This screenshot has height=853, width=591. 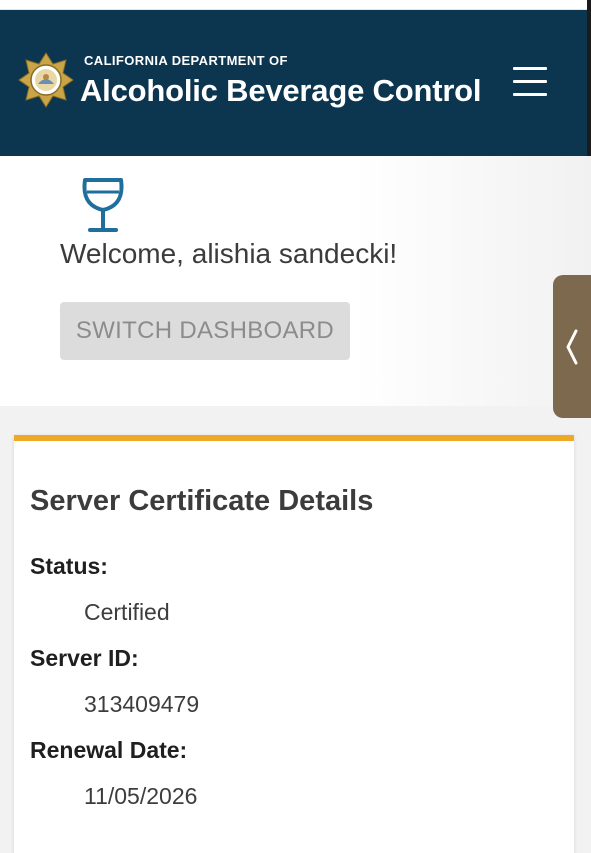 What do you see at coordinates (127, 612) in the screenshot?
I see `status-value: Certified` at bounding box center [127, 612].